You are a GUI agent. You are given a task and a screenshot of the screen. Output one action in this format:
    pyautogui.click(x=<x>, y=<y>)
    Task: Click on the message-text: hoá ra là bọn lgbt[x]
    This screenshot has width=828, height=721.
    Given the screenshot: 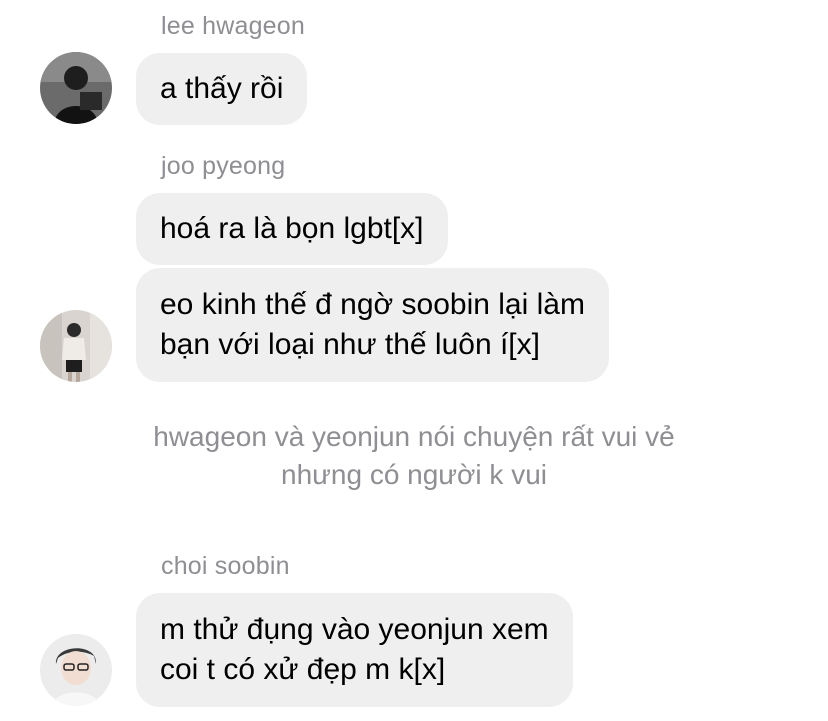 What is the action you would take?
    pyautogui.click(x=292, y=228)
    